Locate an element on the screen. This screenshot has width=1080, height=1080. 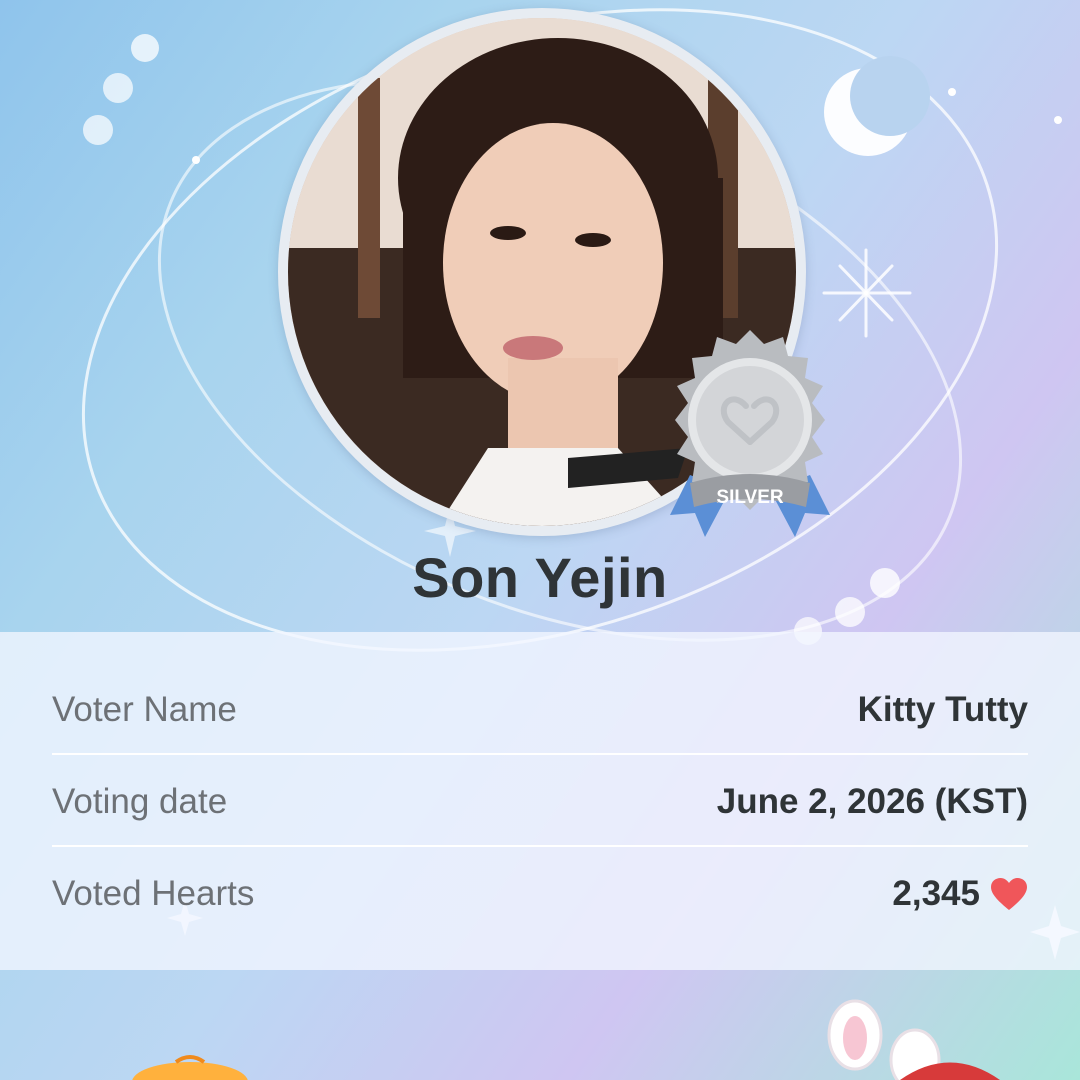
voting-date-value: June 2, 2026 (KST) is located at coordinates (872, 801).